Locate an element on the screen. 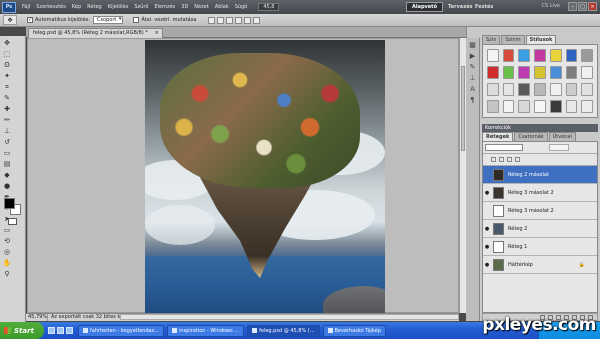 Image resolution: width=600 pixels, height=339 pixels. align-middle-icon is located at coordinates (221, 20).